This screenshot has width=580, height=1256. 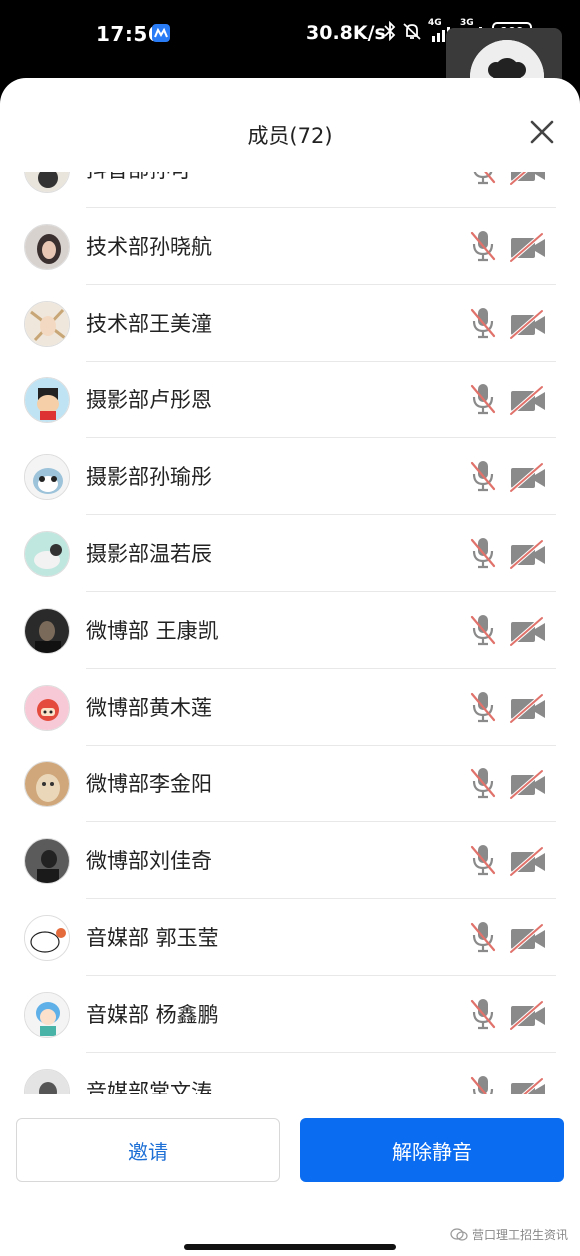 What do you see at coordinates (149, 323) in the screenshot?
I see `member-name: 技术部王美潼` at bounding box center [149, 323].